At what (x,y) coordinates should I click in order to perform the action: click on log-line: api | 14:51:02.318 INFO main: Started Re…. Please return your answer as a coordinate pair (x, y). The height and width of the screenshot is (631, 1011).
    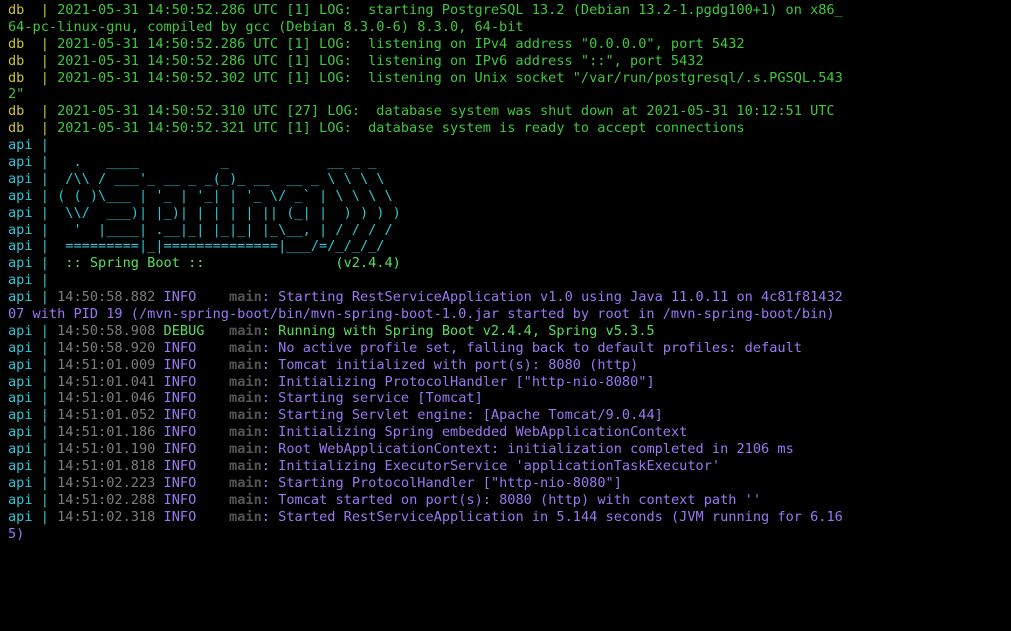
    Looking at the image, I should click on (425, 516).